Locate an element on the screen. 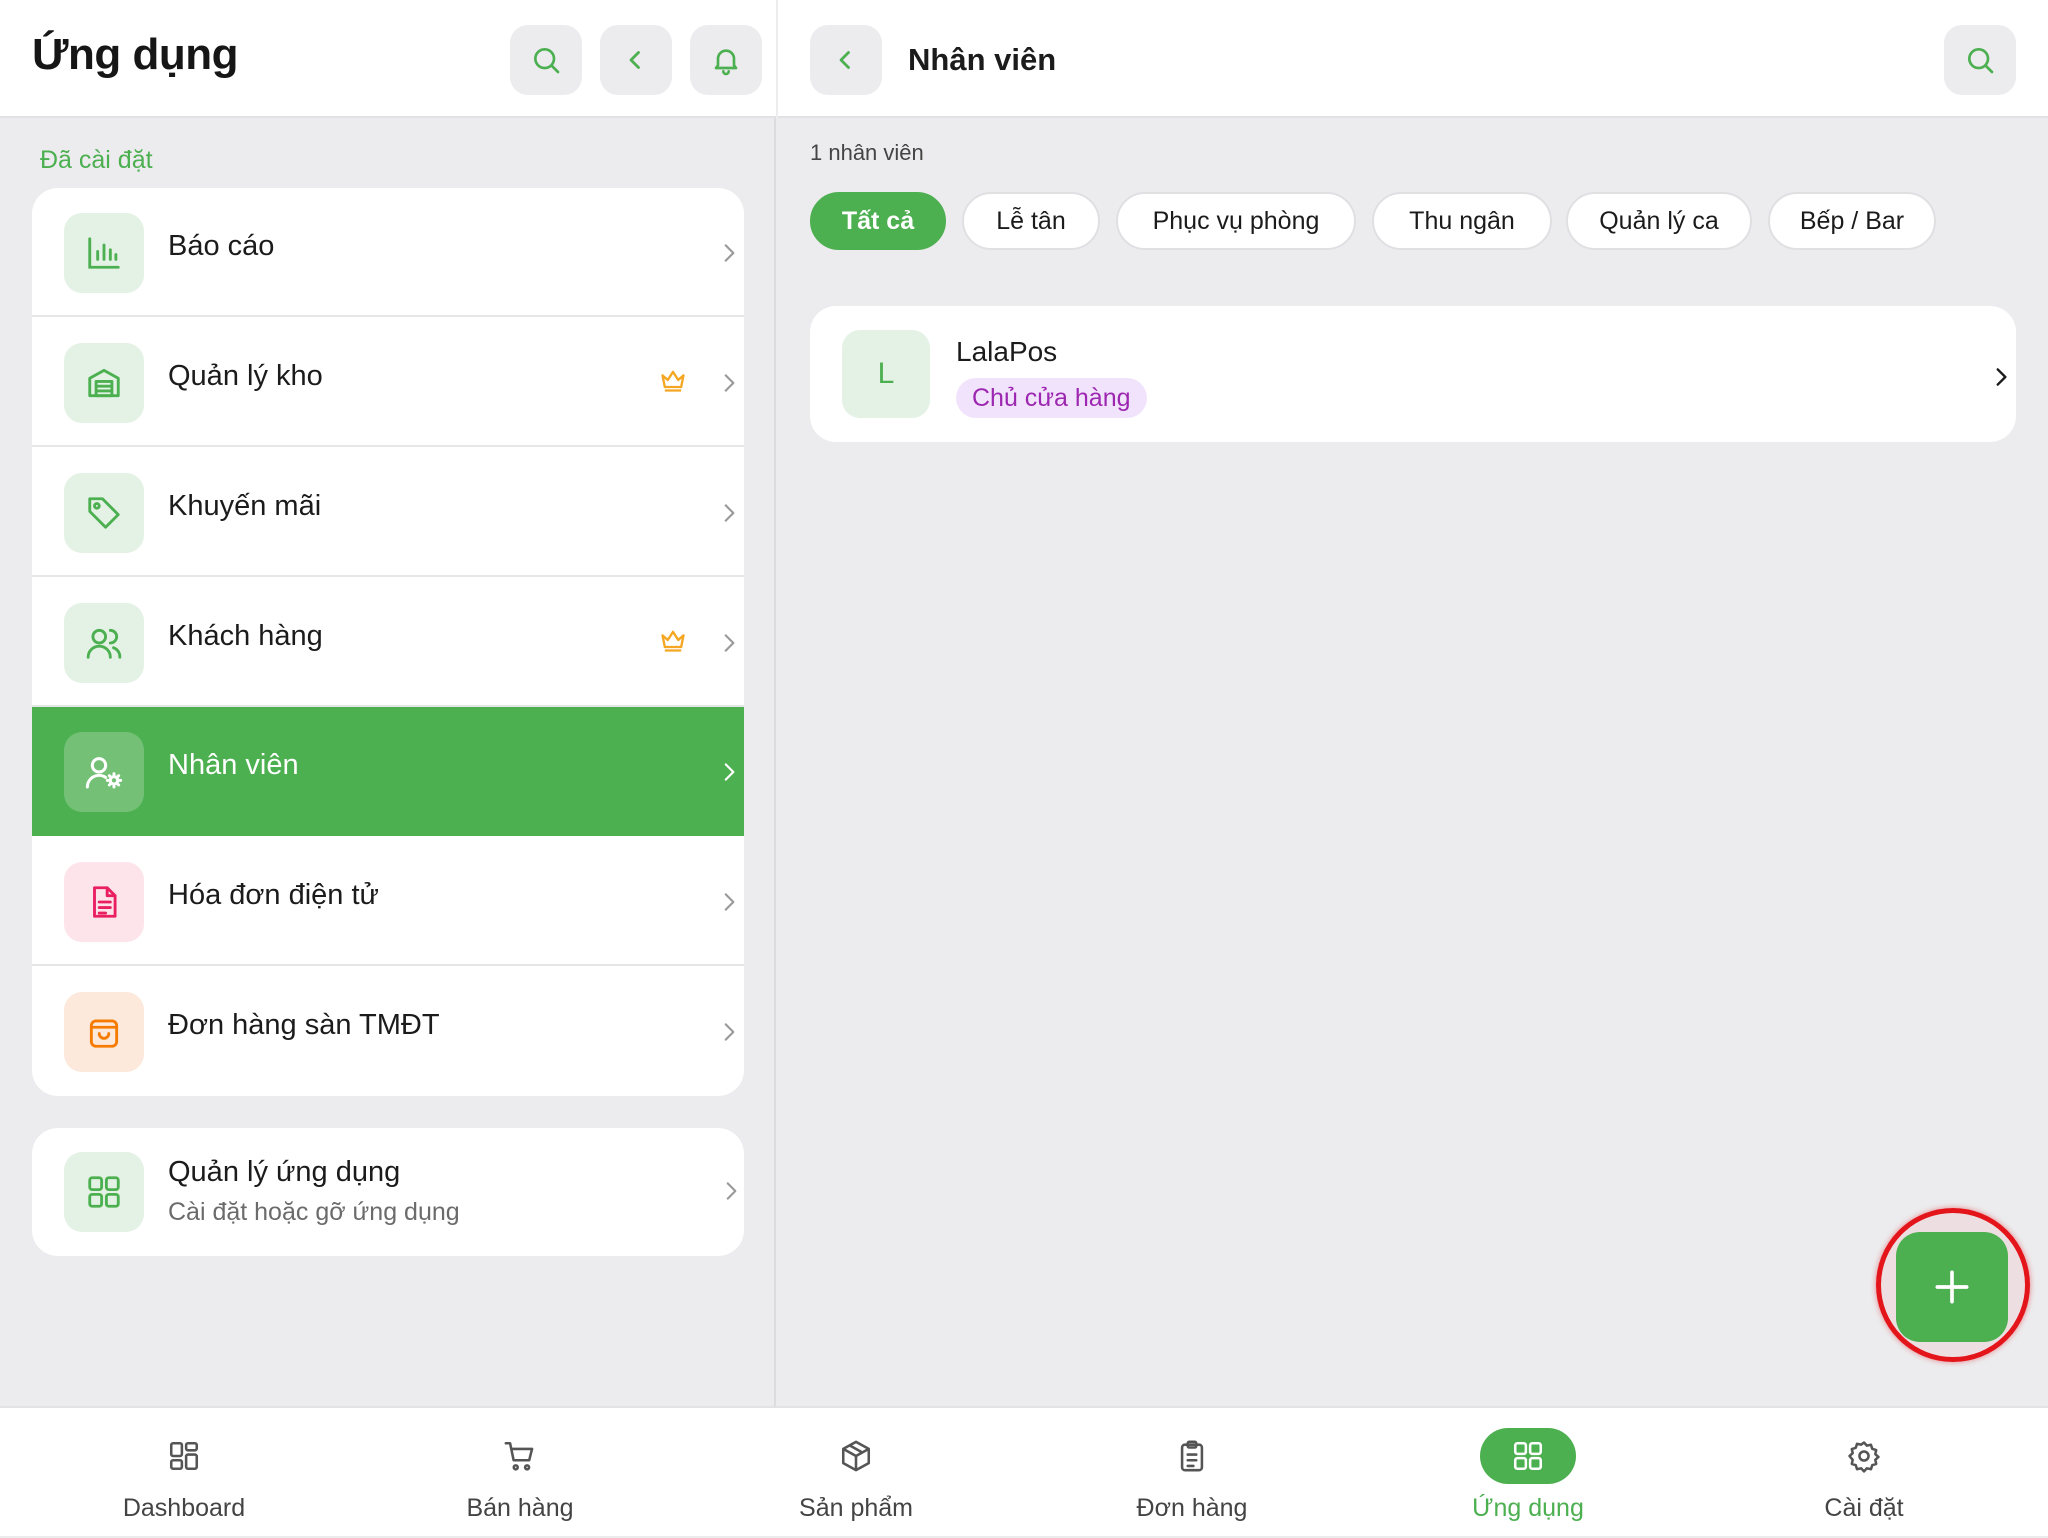  plus-icon is located at coordinates (1952, 1287).